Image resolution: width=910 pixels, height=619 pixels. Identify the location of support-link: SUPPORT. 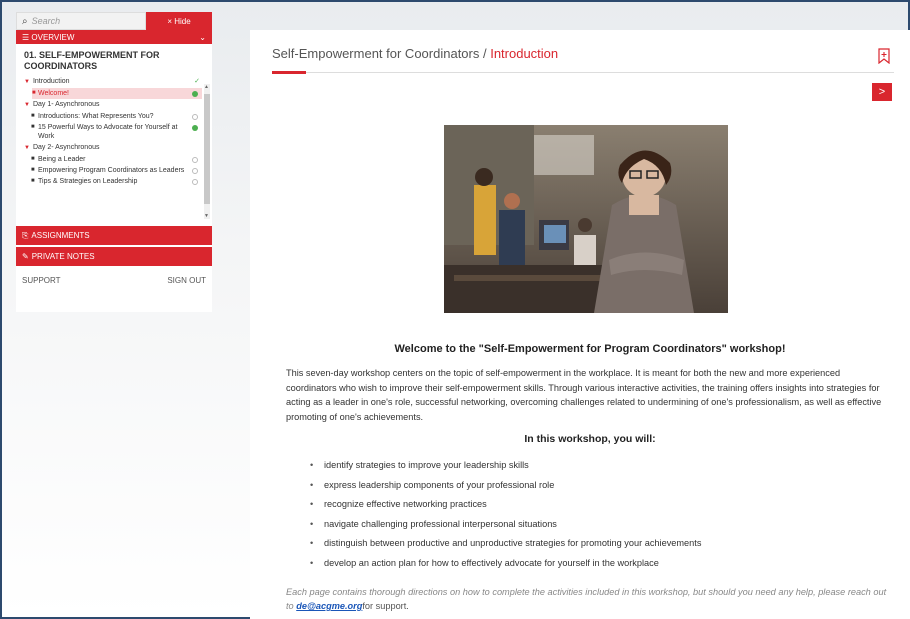
(41, 280).